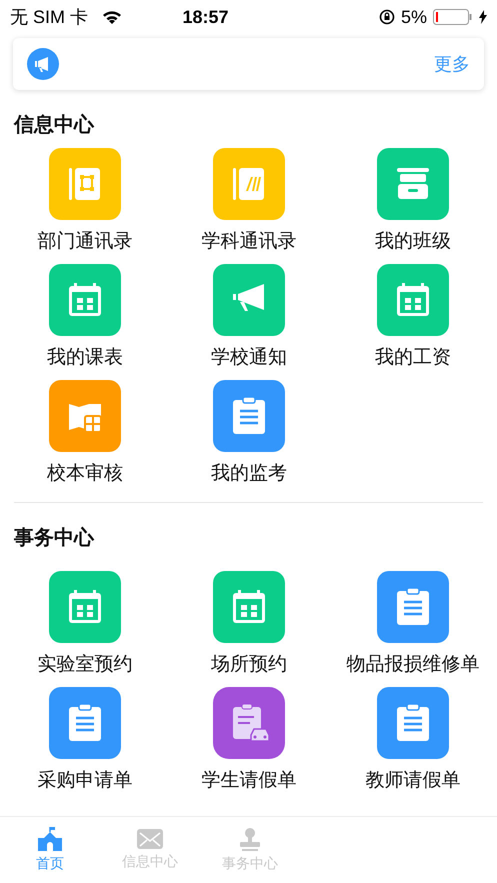 This screenshot has height=883, width=497. What do you see at coordinates (55, 537) in the screenshot?
I see `section-title: 事务中心` at bounding box center [55, 537].